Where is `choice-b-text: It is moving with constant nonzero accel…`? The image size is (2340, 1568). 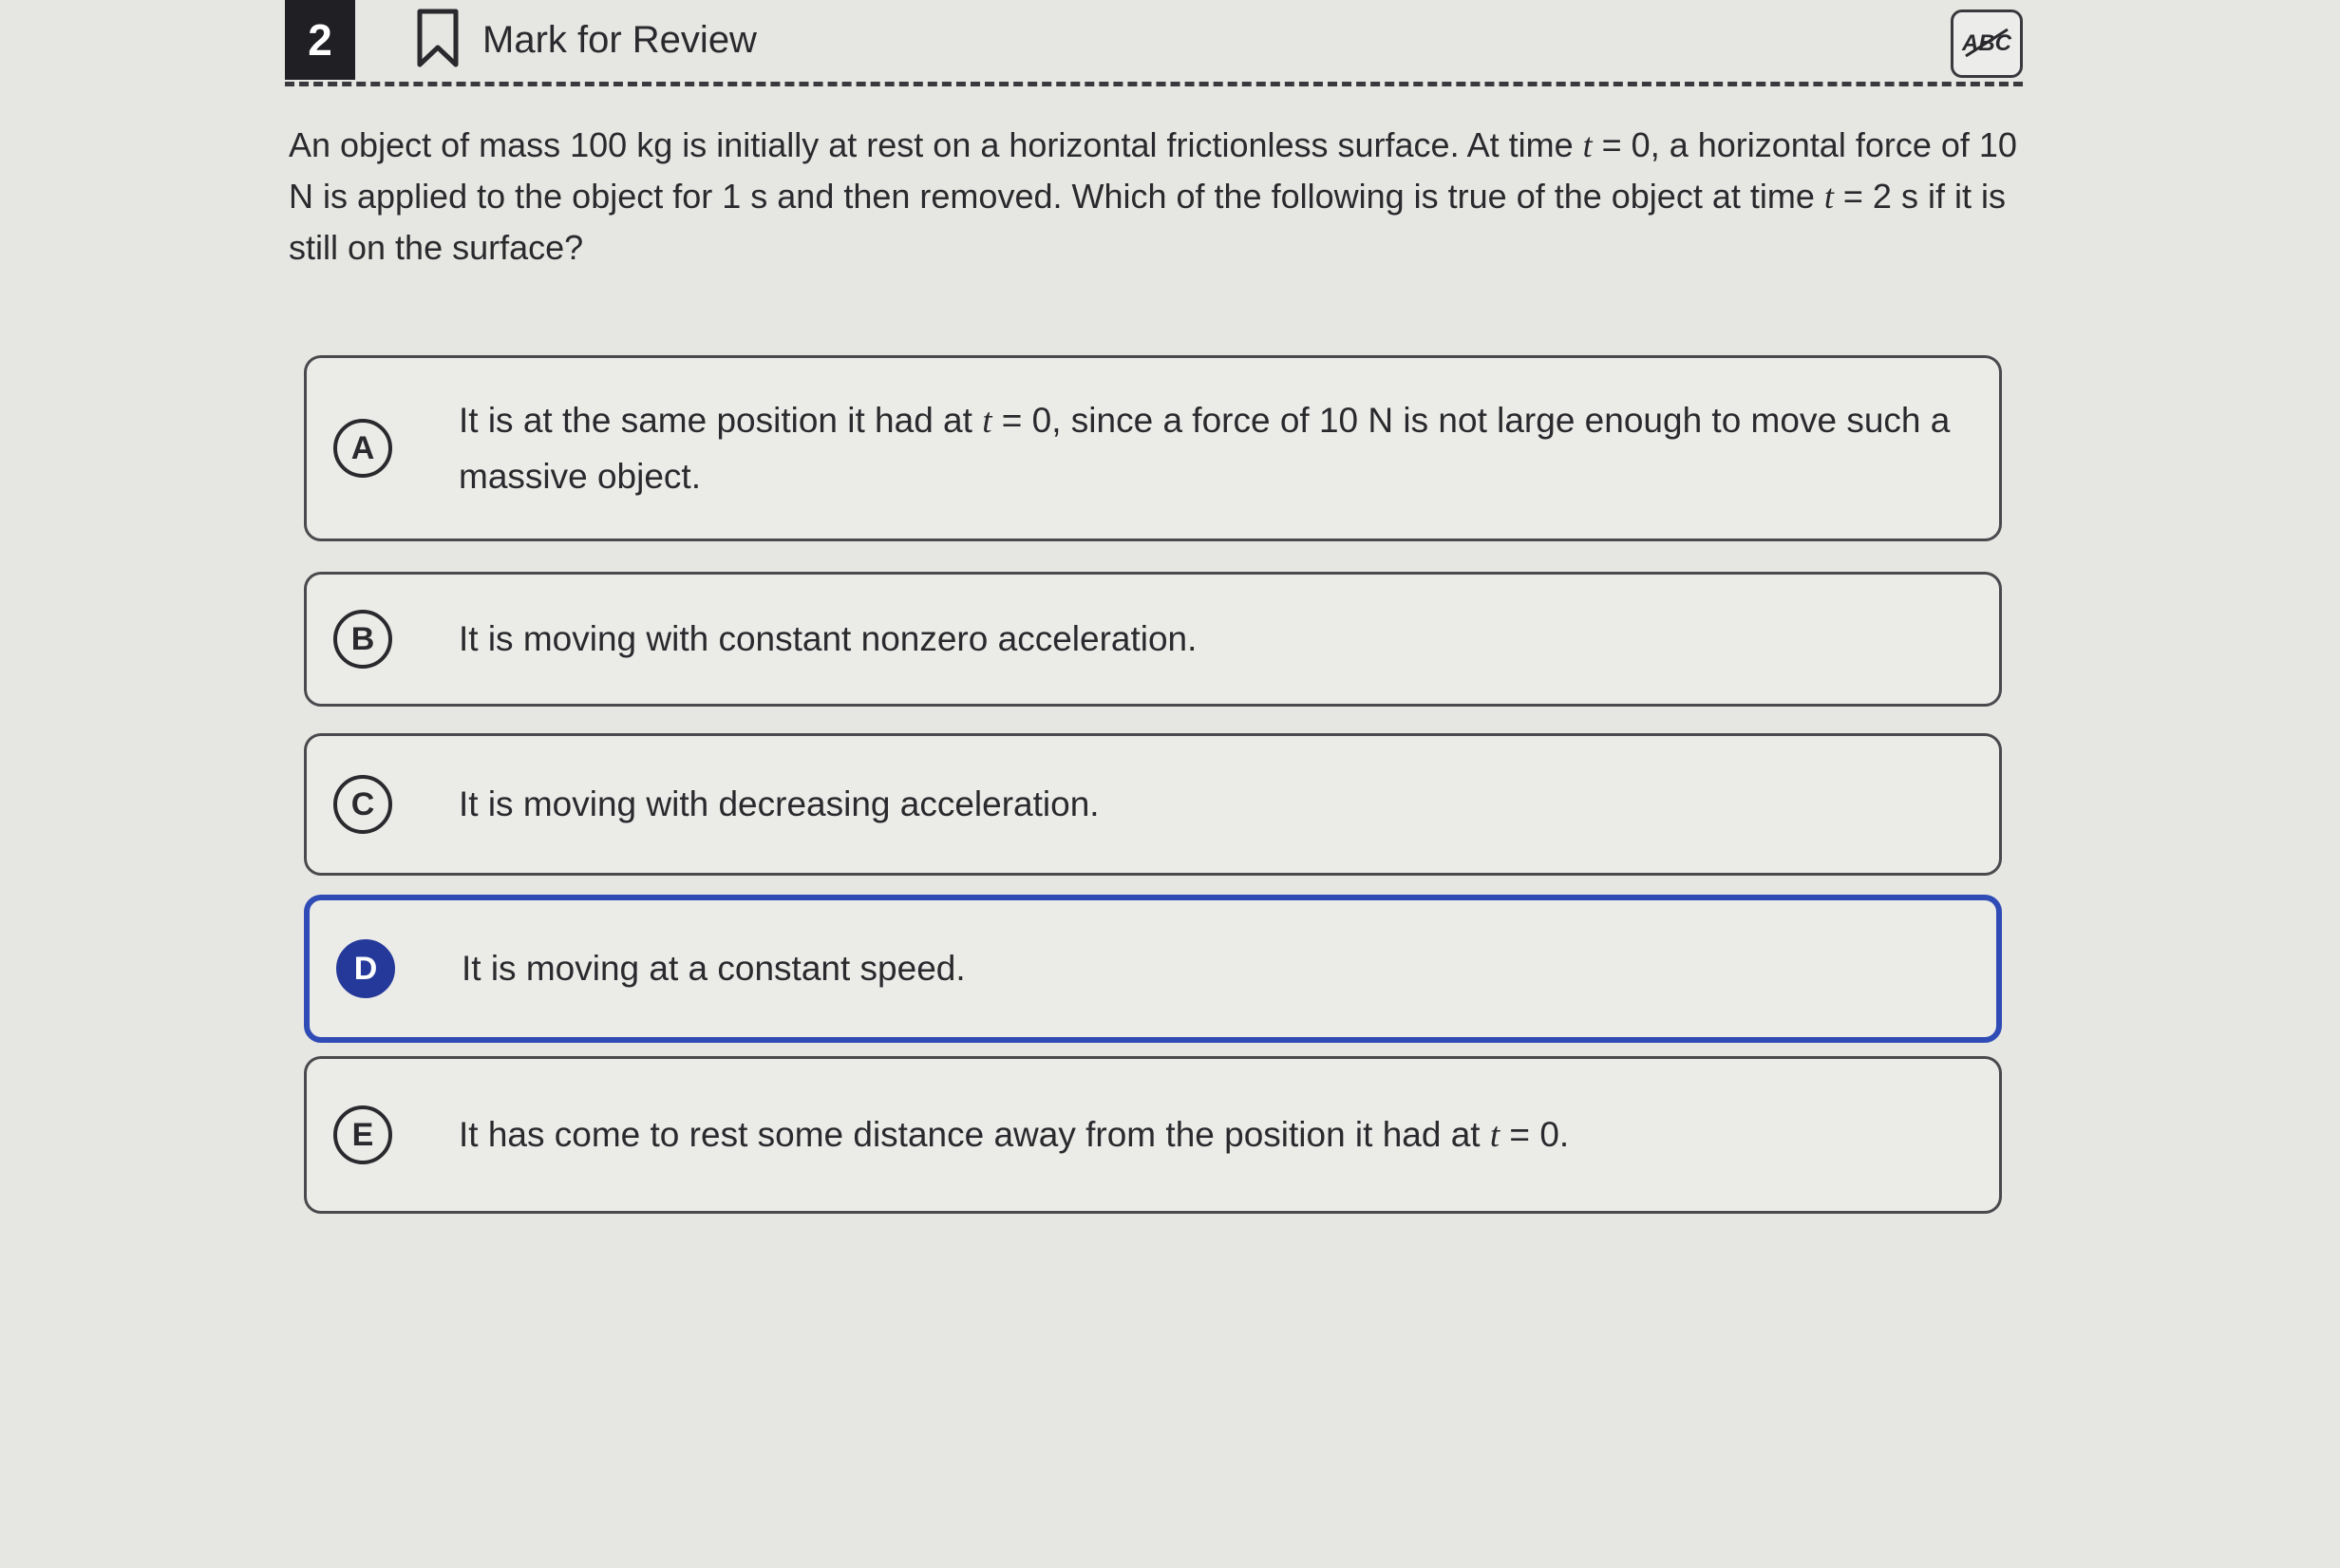
choice-b-text: It is moving with constant nonzero accel… is located at coordinates (828, 638).